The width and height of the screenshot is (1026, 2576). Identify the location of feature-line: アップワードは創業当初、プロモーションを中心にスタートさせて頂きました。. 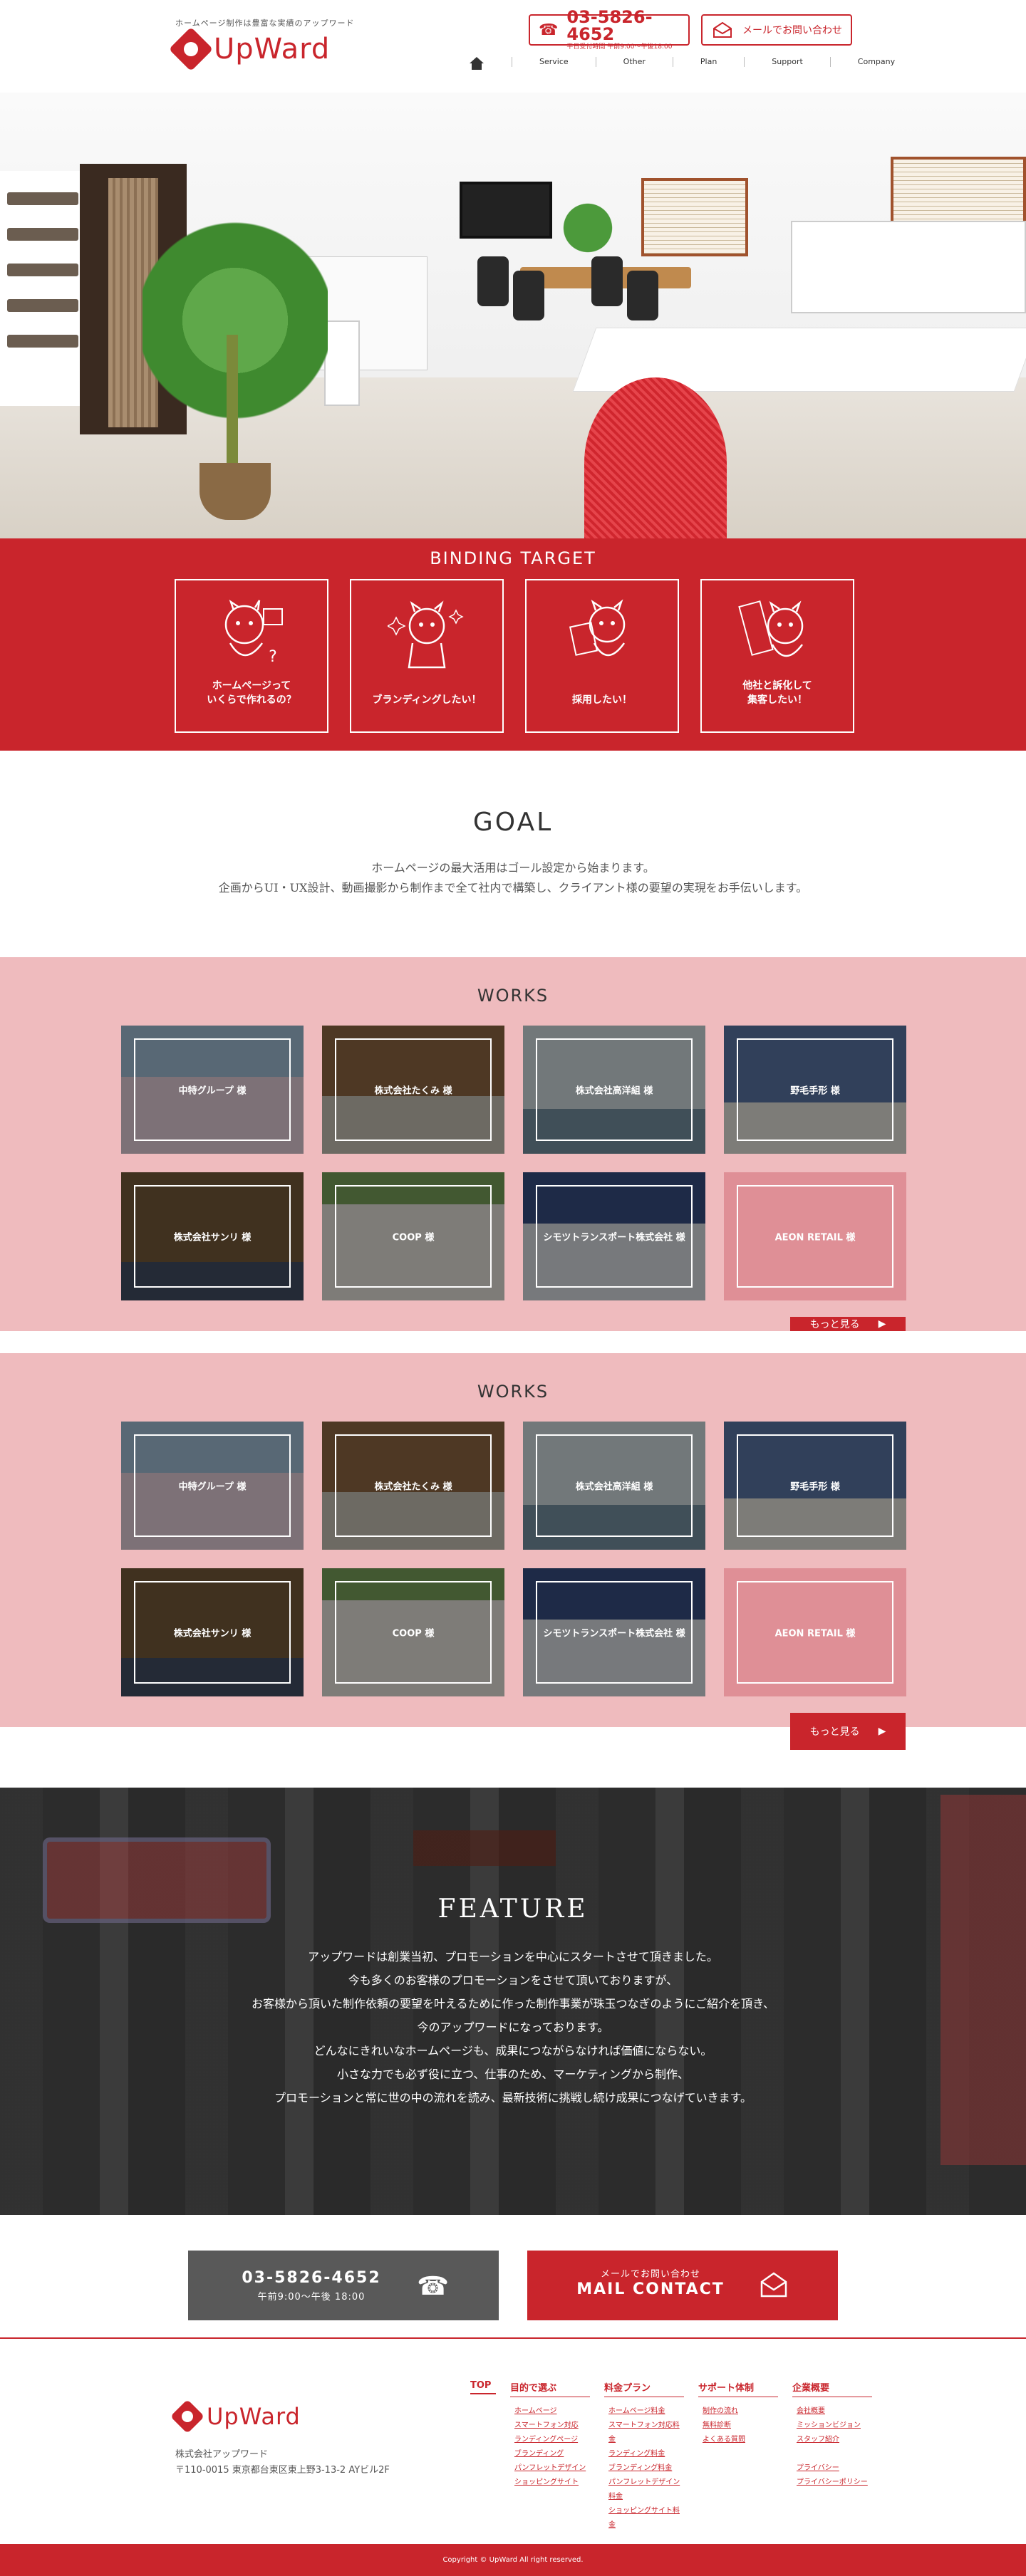
(513, 1957).